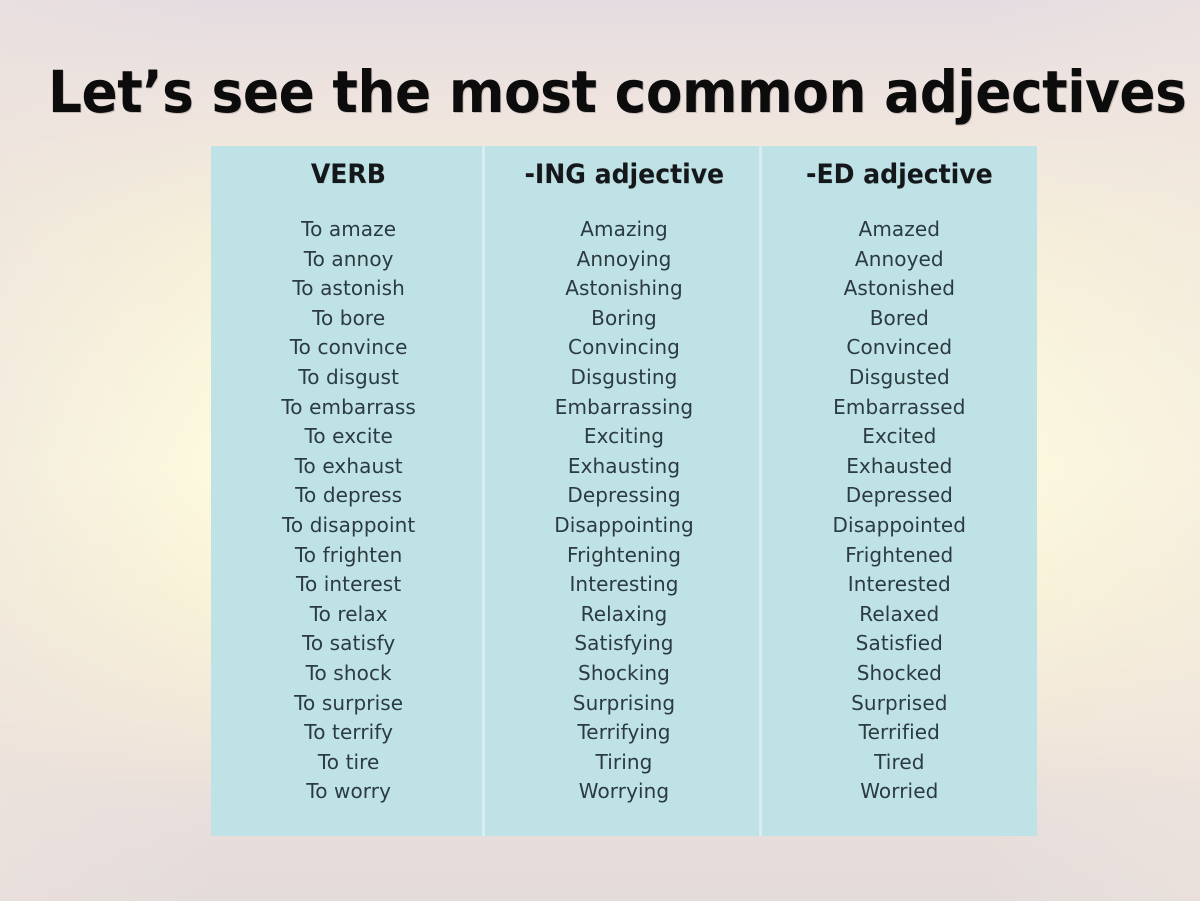 The height and width of the screenshot is (901, 1200). What do you see at coordinates (624, 524) in the screenshot?
I see `list-item: Disappointing` at bounding box center [624, 524].